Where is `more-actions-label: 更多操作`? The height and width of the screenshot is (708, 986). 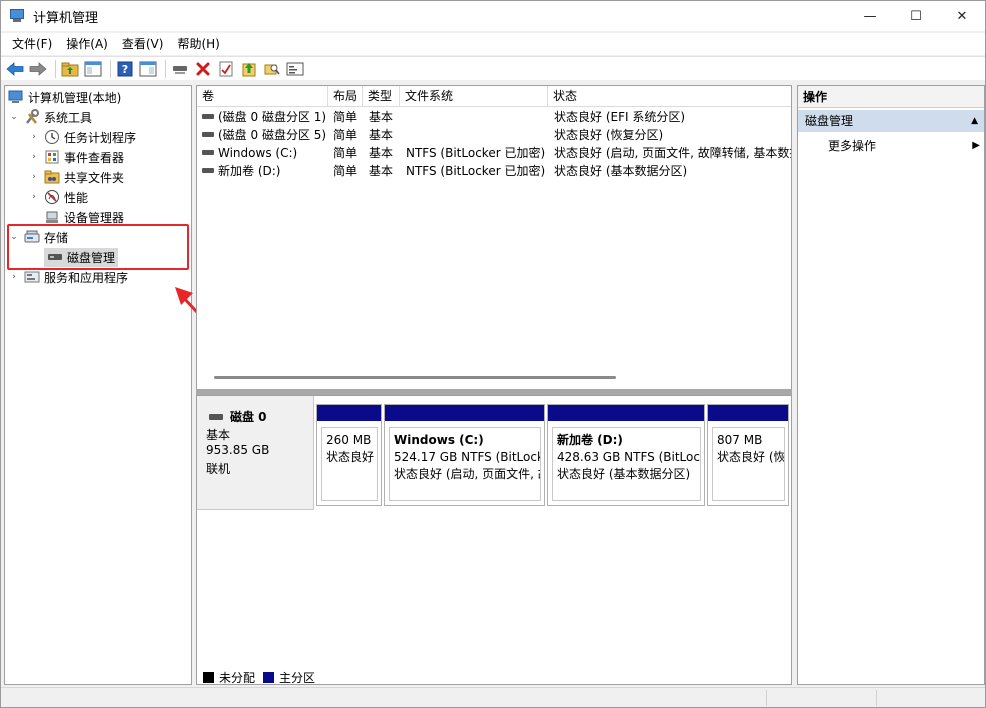
more-actions-label: 更多操作 is located at coordinates (852, 146).